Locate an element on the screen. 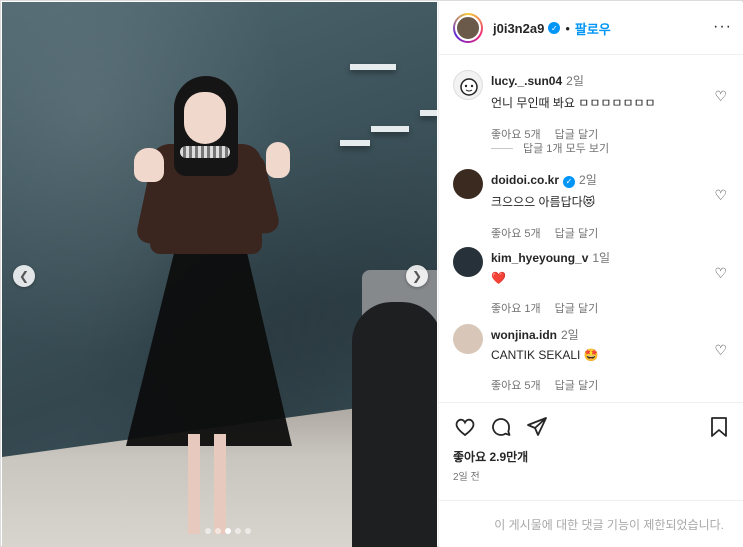 This screenshot has width=743, height=547. post-actions-bar is located at coordinates (591, 423).